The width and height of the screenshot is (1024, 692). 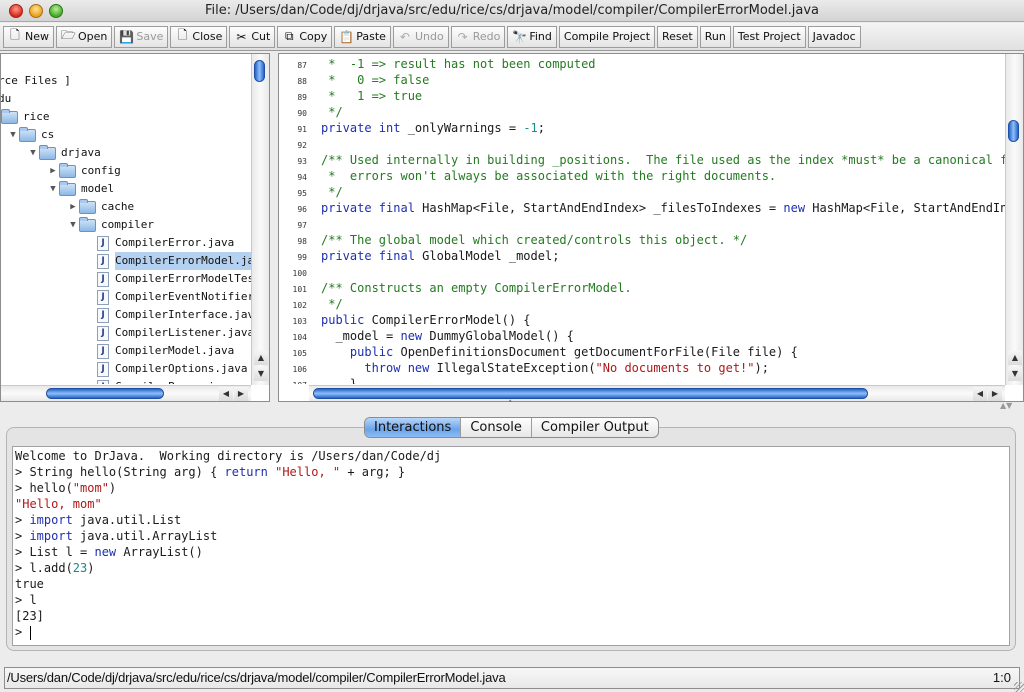 What do you see at coordinates (487, 256) in the screenshot?
I see `code-token: GlobalModel _model;` at bounding box center [487, 256].